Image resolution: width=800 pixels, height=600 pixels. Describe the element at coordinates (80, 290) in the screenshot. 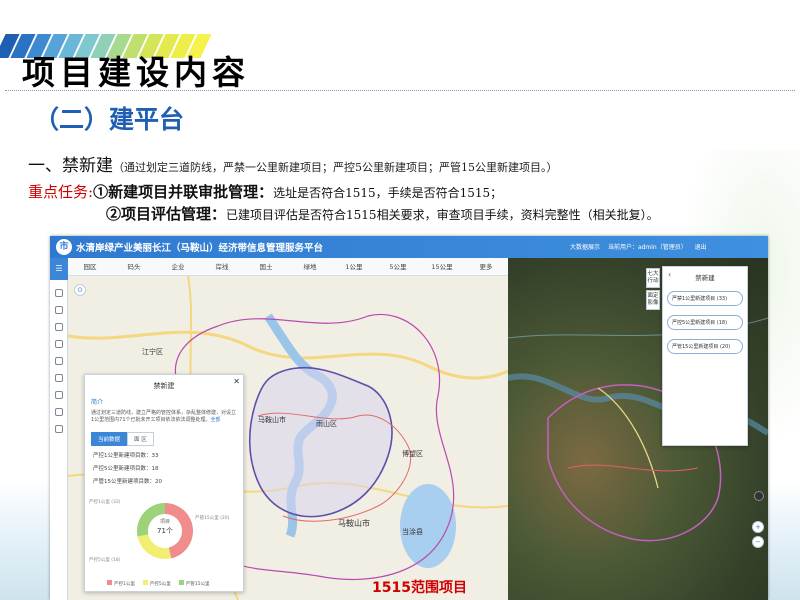

I see `map-locate-icon: ⊙` at that location.